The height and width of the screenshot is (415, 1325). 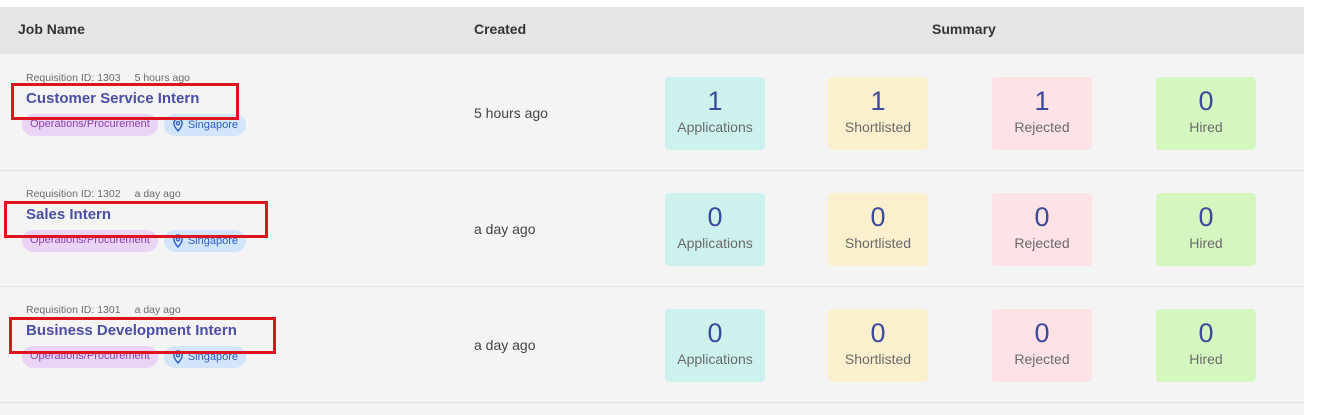 I want to click on job-title-link: Business Development Intern, so click(x=131, y=330).